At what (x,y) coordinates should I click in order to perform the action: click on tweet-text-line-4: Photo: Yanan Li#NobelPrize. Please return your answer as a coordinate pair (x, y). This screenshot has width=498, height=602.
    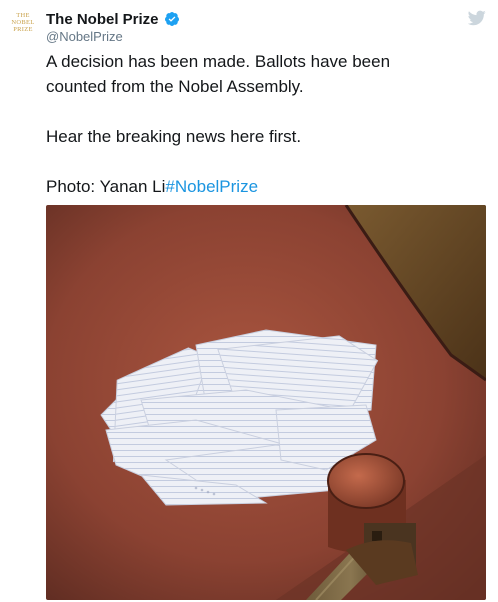
    Looking at the image, I should click on (266, 186).